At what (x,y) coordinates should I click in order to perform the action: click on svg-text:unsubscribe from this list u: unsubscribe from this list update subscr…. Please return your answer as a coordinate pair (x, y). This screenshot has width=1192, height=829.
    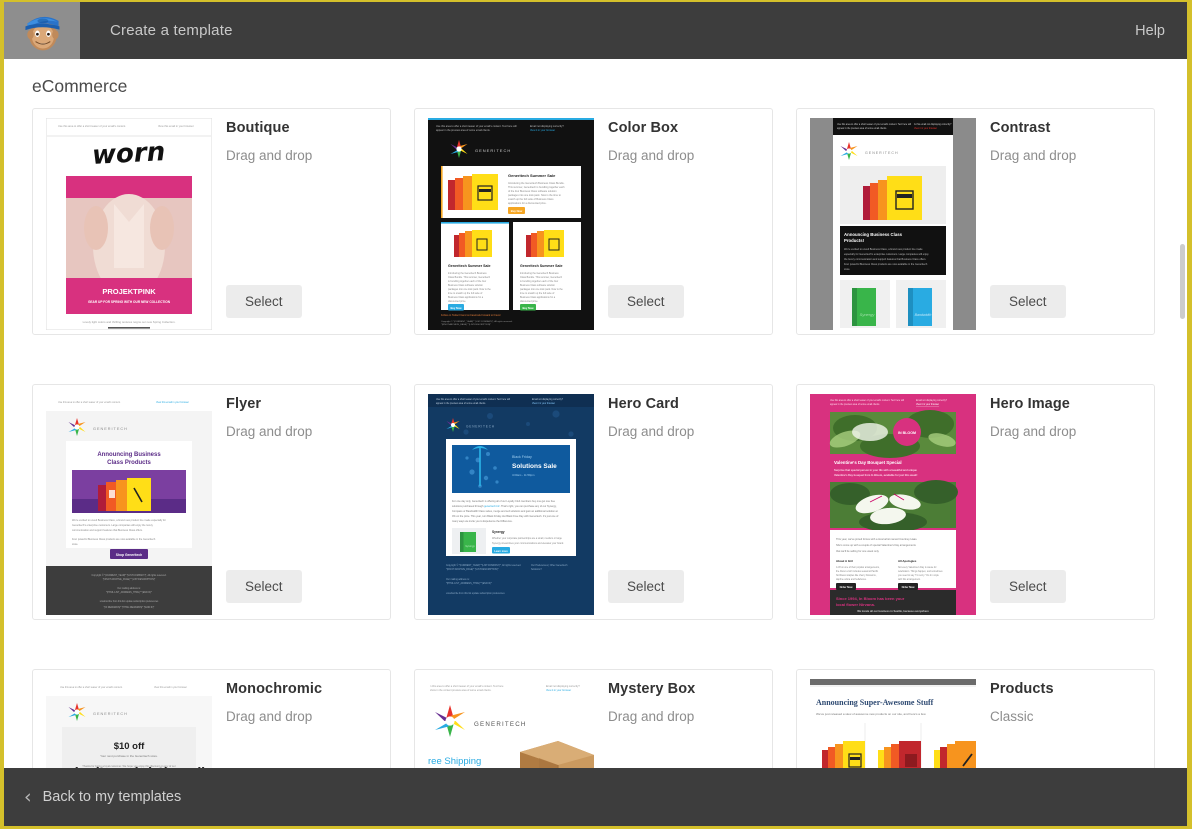
    Looking at the image, I should click on (475, 593).